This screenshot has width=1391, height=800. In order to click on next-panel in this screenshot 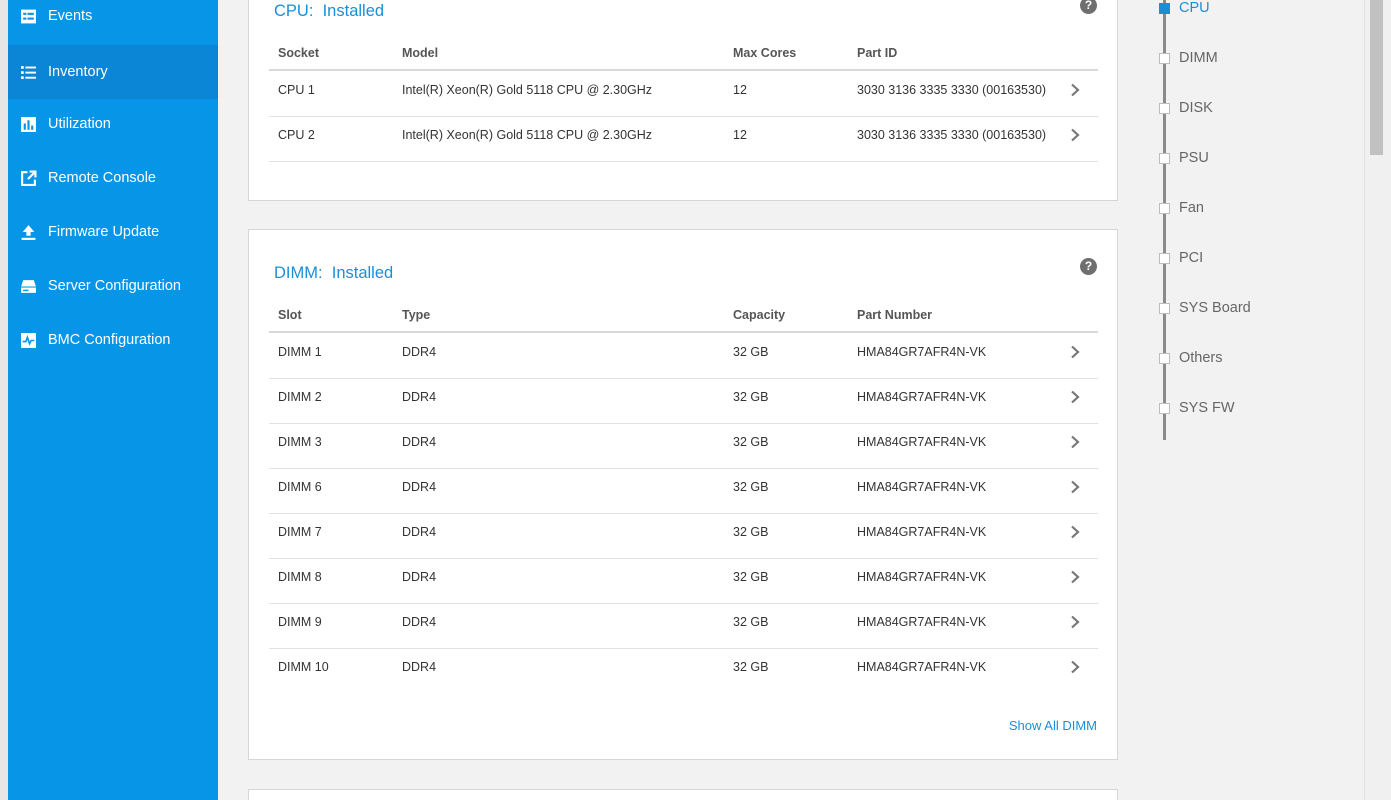, I will do `click(683, 794)`.